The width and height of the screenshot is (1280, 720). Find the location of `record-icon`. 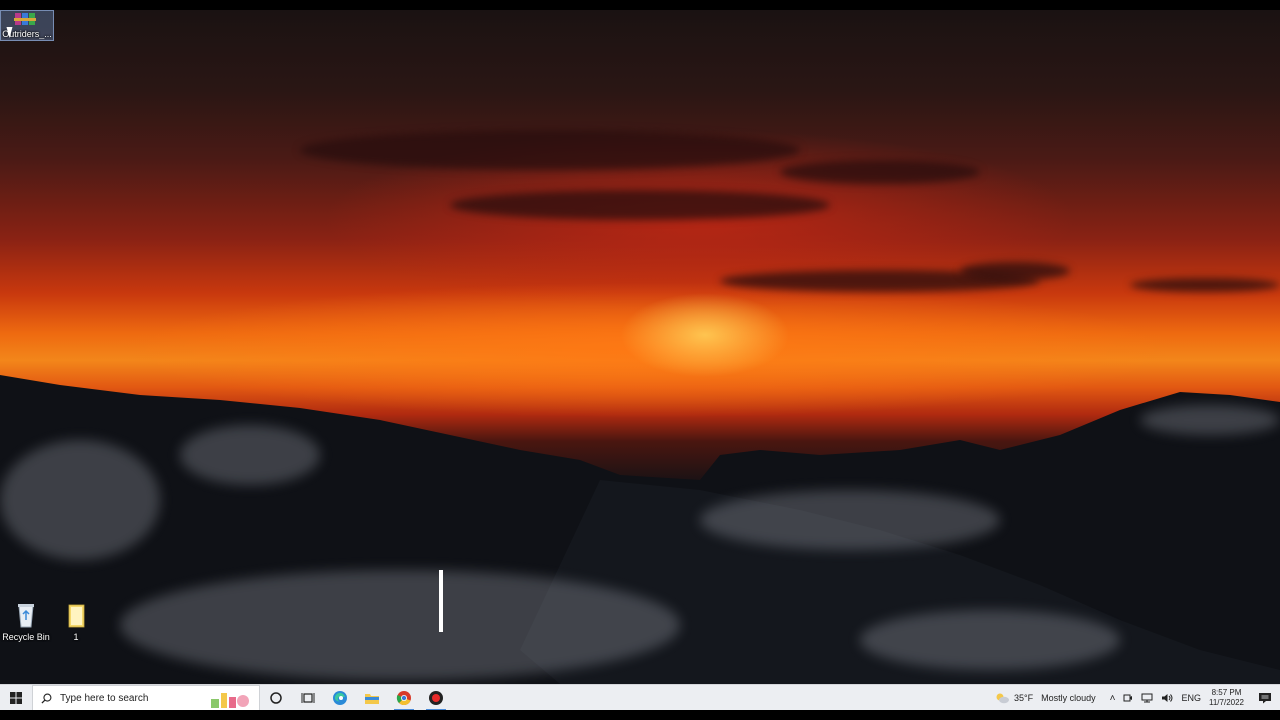

record-icon is located at coordinates (436, 698).